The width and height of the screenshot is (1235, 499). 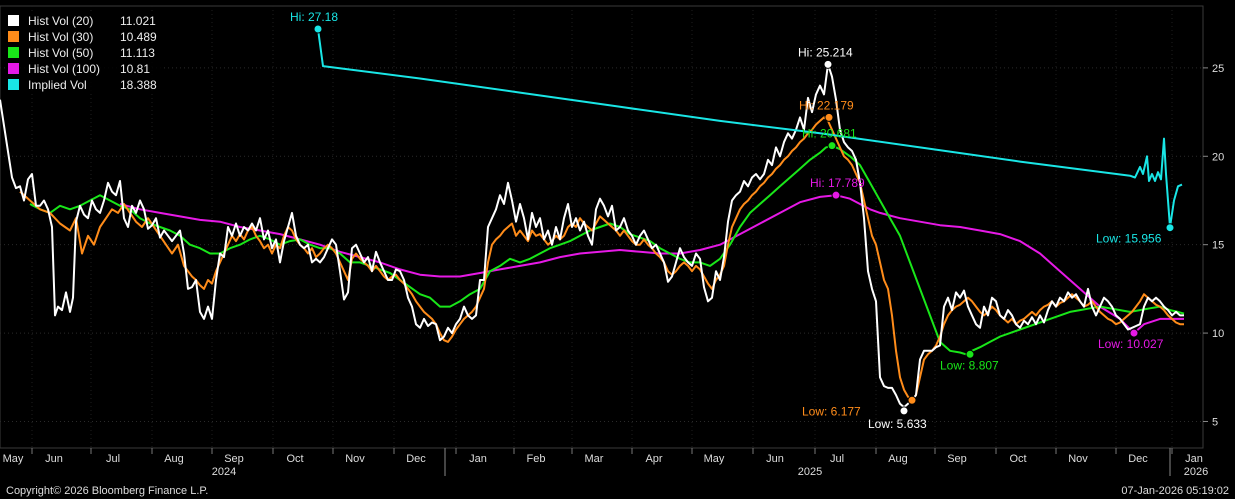 What do you see at coordinates (1215, 422) in the screenshot?
I see `y-tick-label: 5` at bounding box center [1215, 422].